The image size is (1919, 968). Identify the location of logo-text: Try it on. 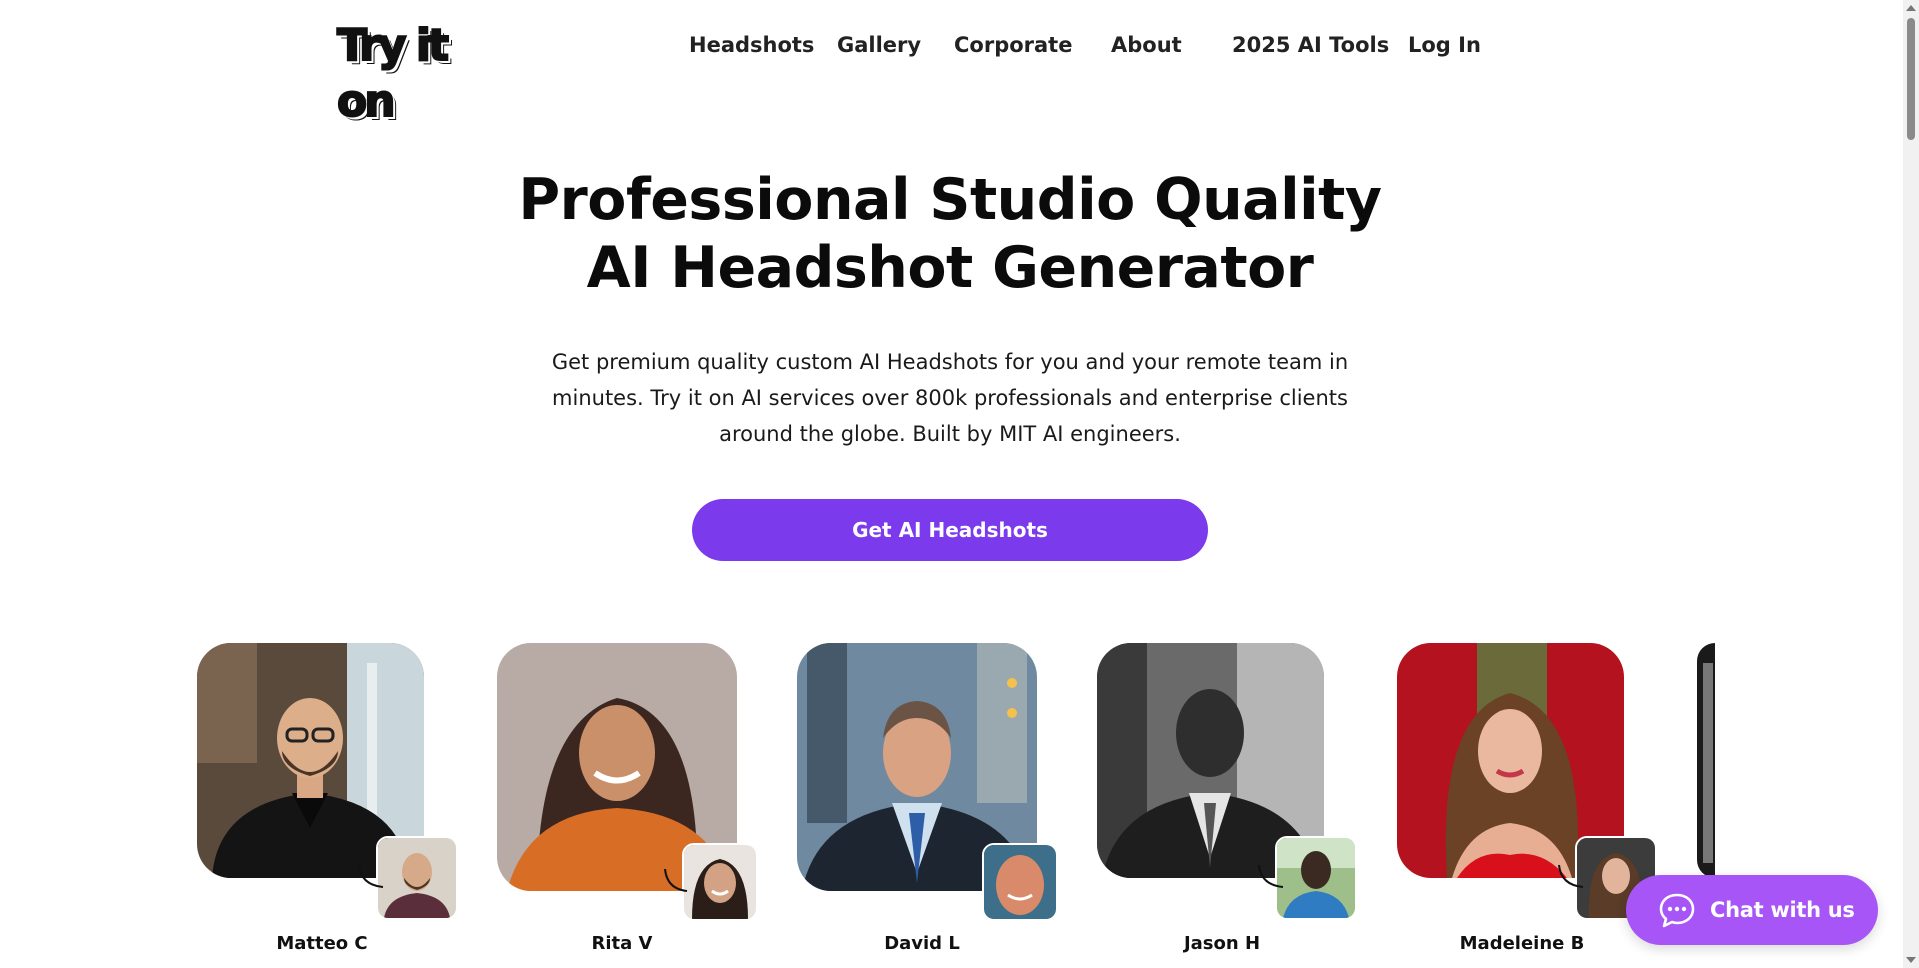
(393, 73).